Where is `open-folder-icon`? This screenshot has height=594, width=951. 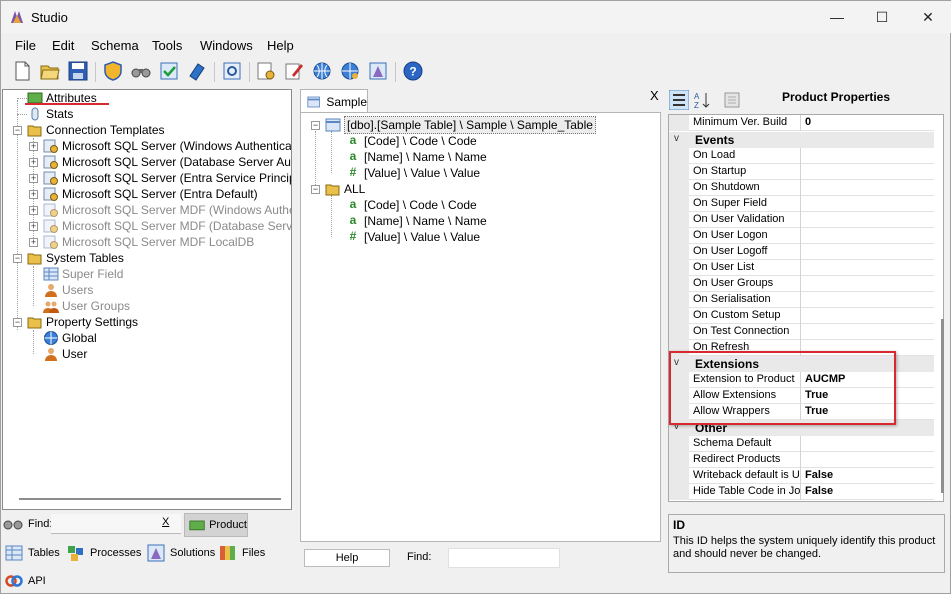
open-folder-icon is located at coordinates (50, 71).